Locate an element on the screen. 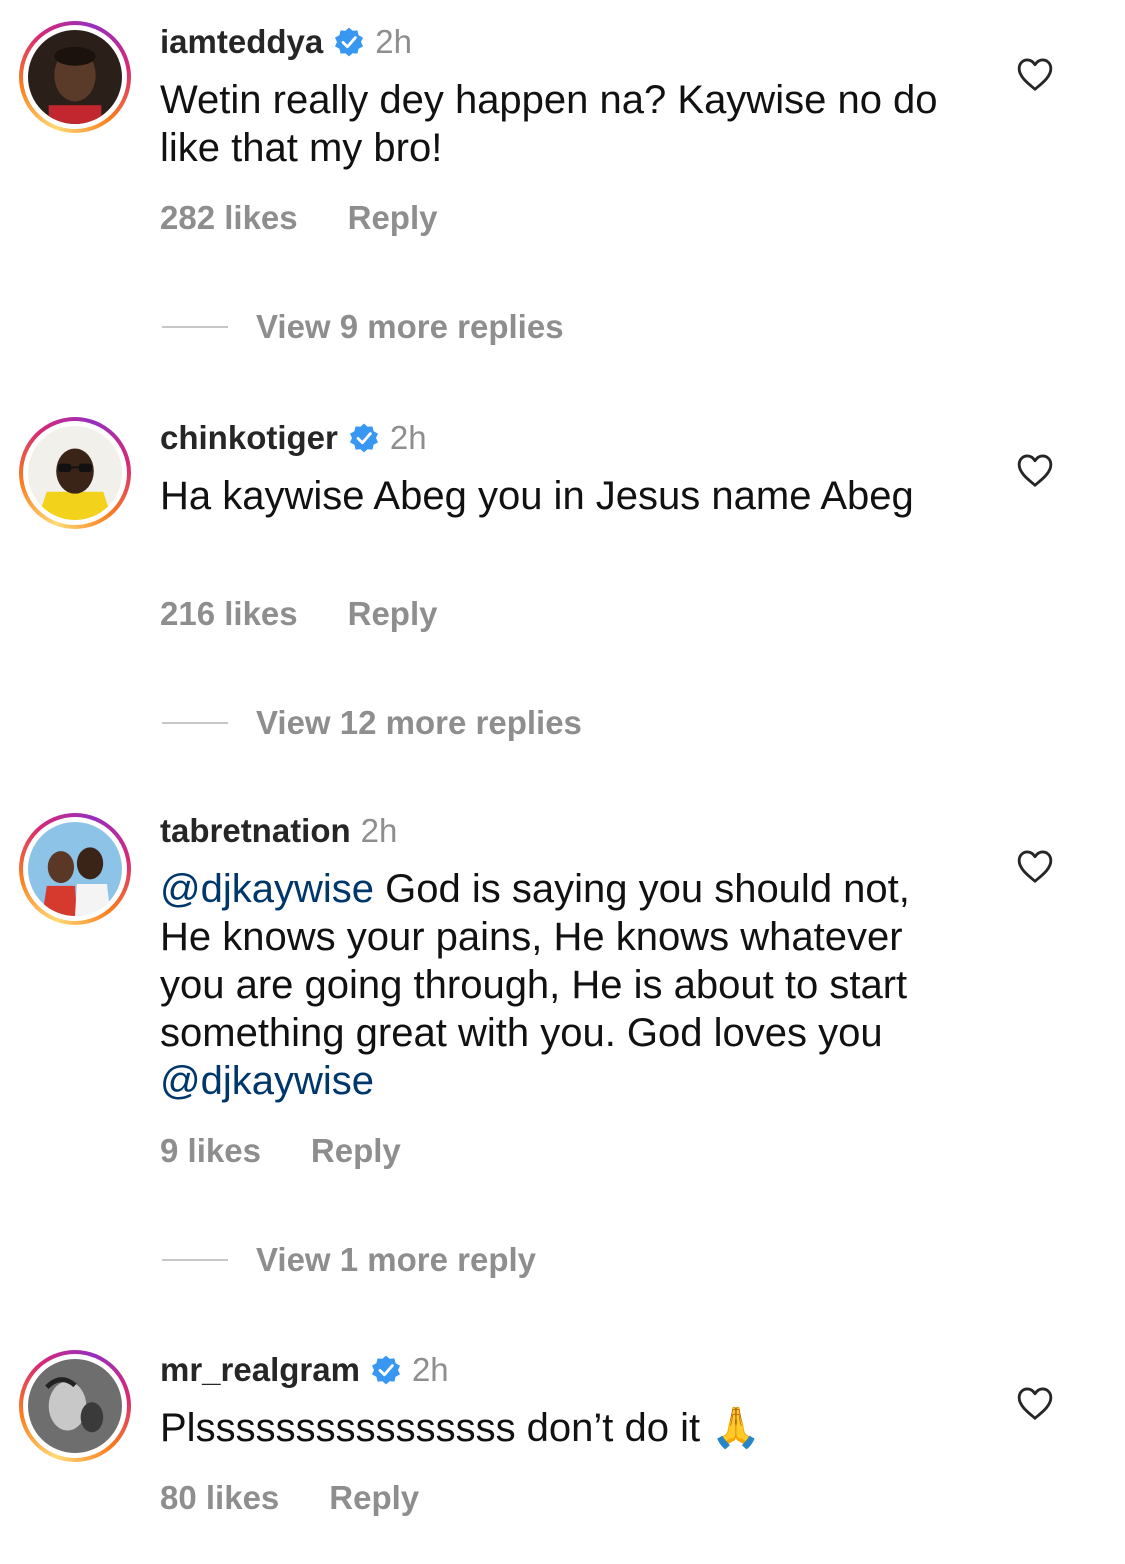 This screenshot has height=1564, width=1125. view-replies-label: View 1 more reply is located at coordinates (396, 1259).